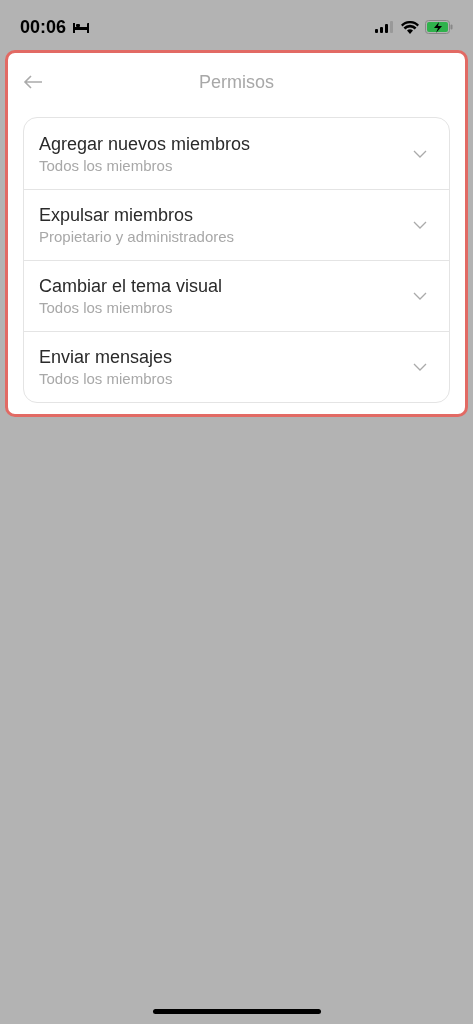 The width and height of the screenshot is (473, 1024). What do you see at coordinates (385, 27) in the screenshot?
I see `signal-icon` at bounding box center [385, 27].